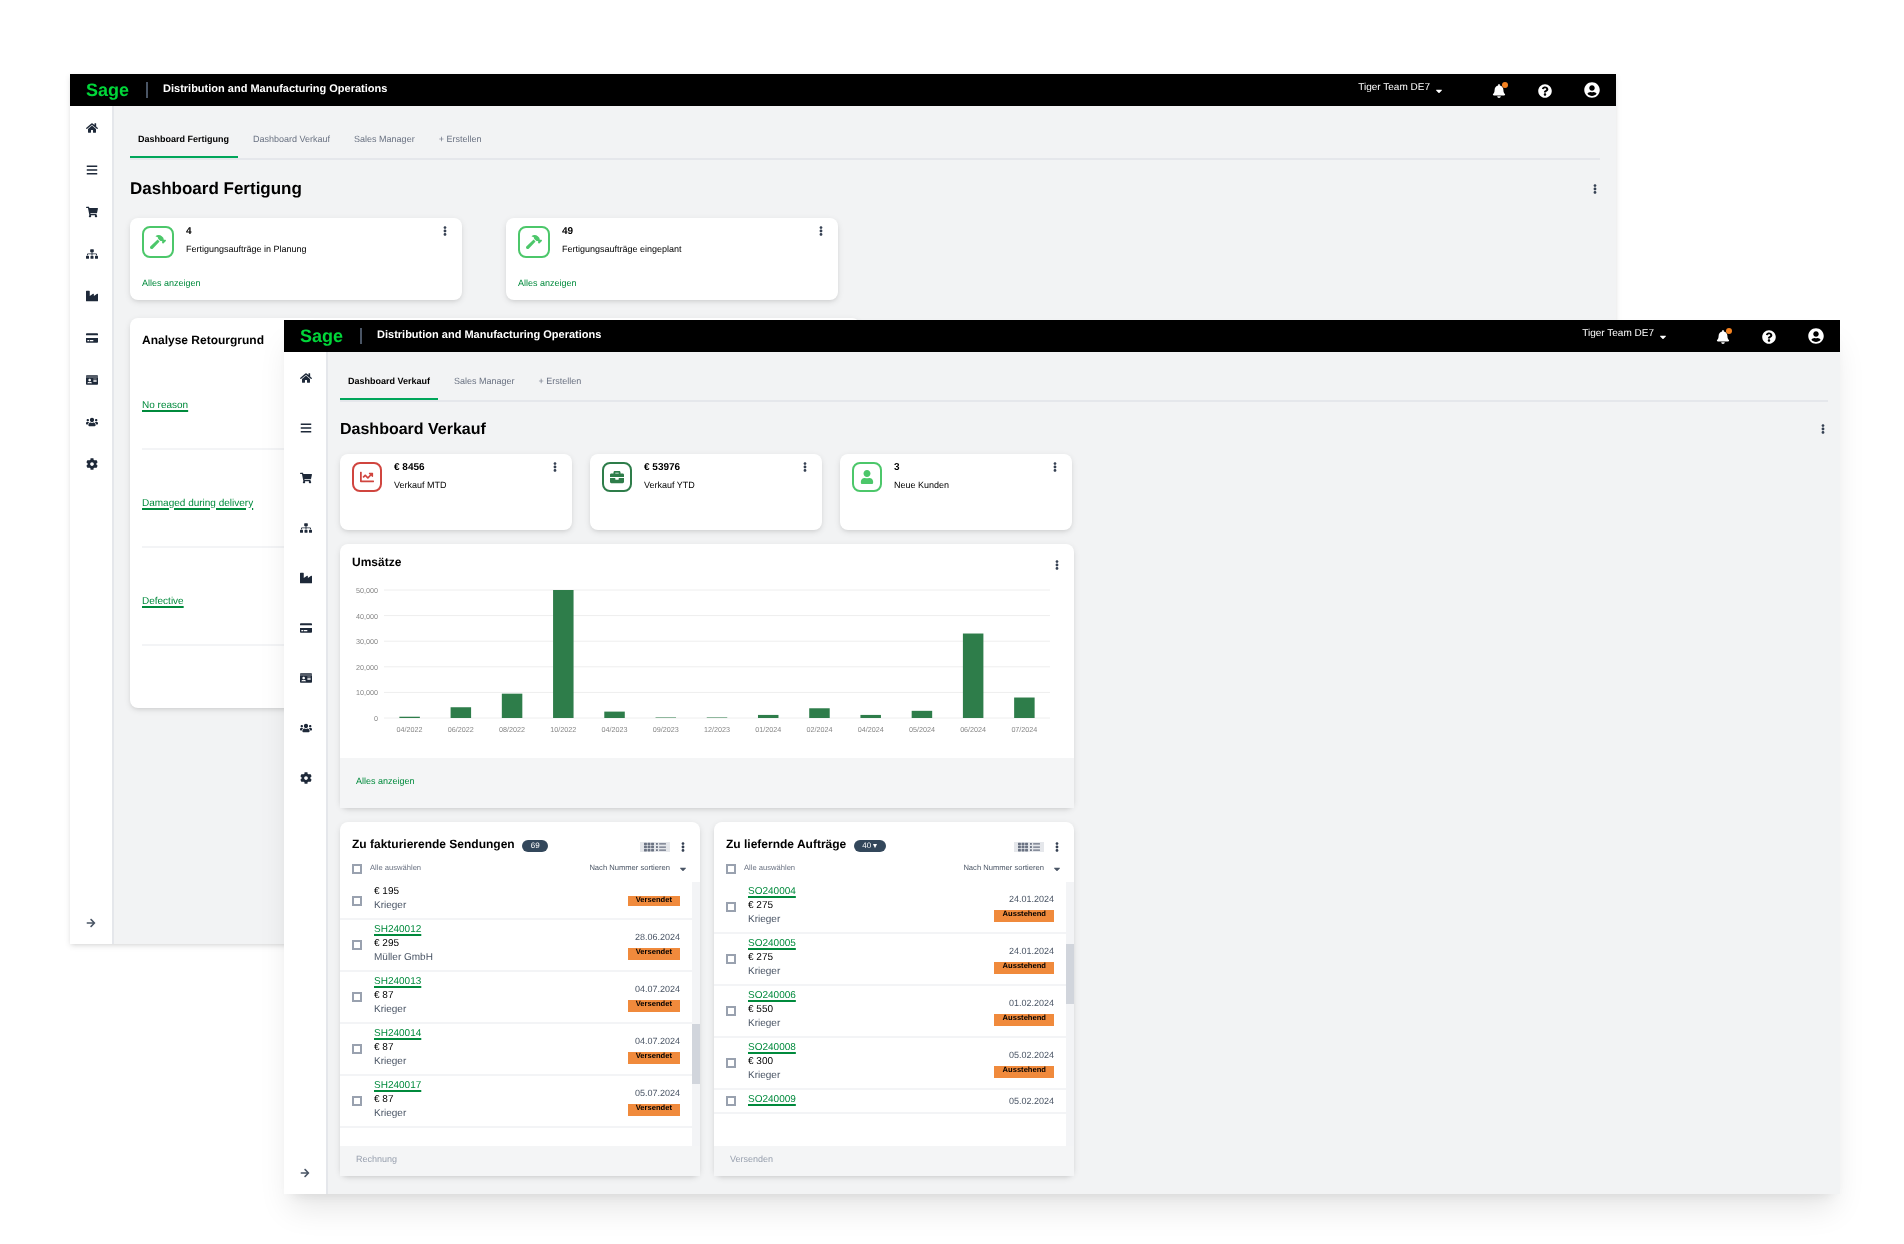 This screenshot has height=1244, width=1904. Describe the element at coordinates (413, 429) in the screenshot. I see `page-title: Dashboard Verkauf` at that location.